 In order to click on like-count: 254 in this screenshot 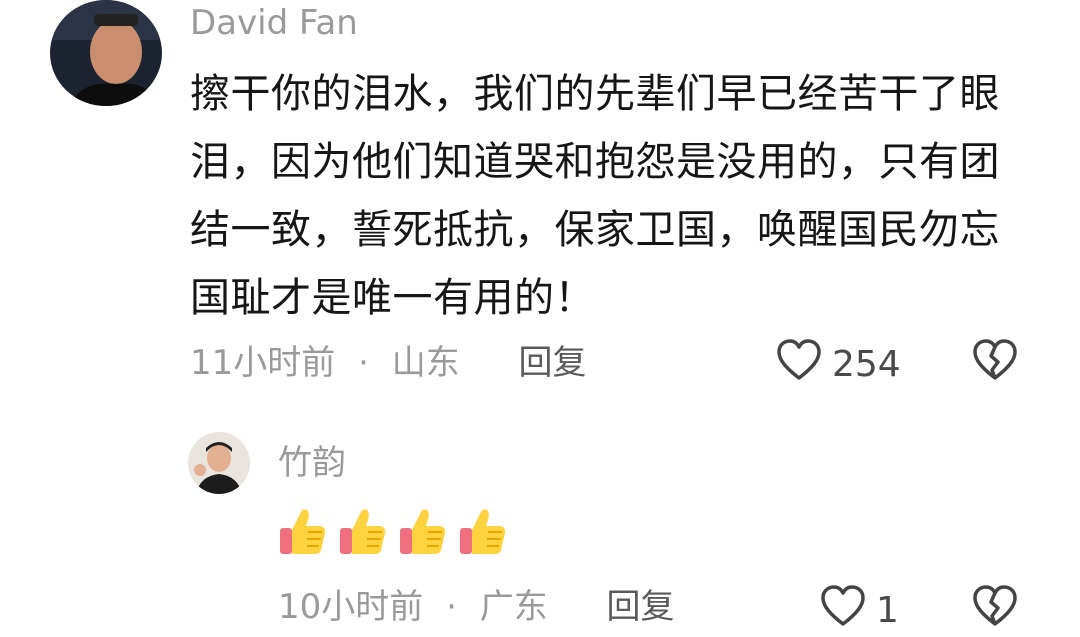, I will do `click(866, 364)`.